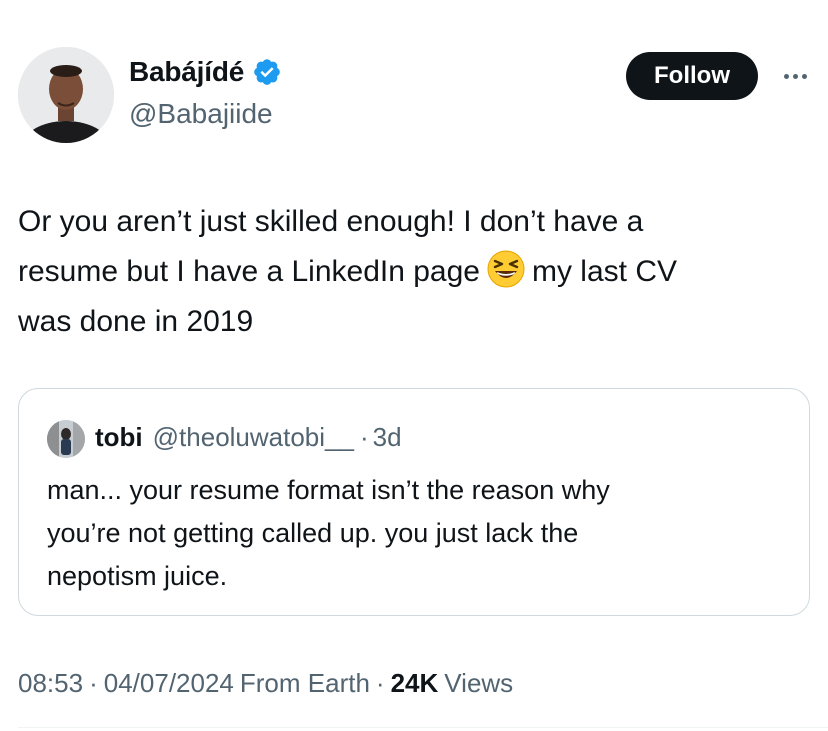 The height and width of the screenshot is (731, 828). Describe the element at coordinates (137, 576) in the screenshot. I see `quote-line: nepotism juice.` at that location.